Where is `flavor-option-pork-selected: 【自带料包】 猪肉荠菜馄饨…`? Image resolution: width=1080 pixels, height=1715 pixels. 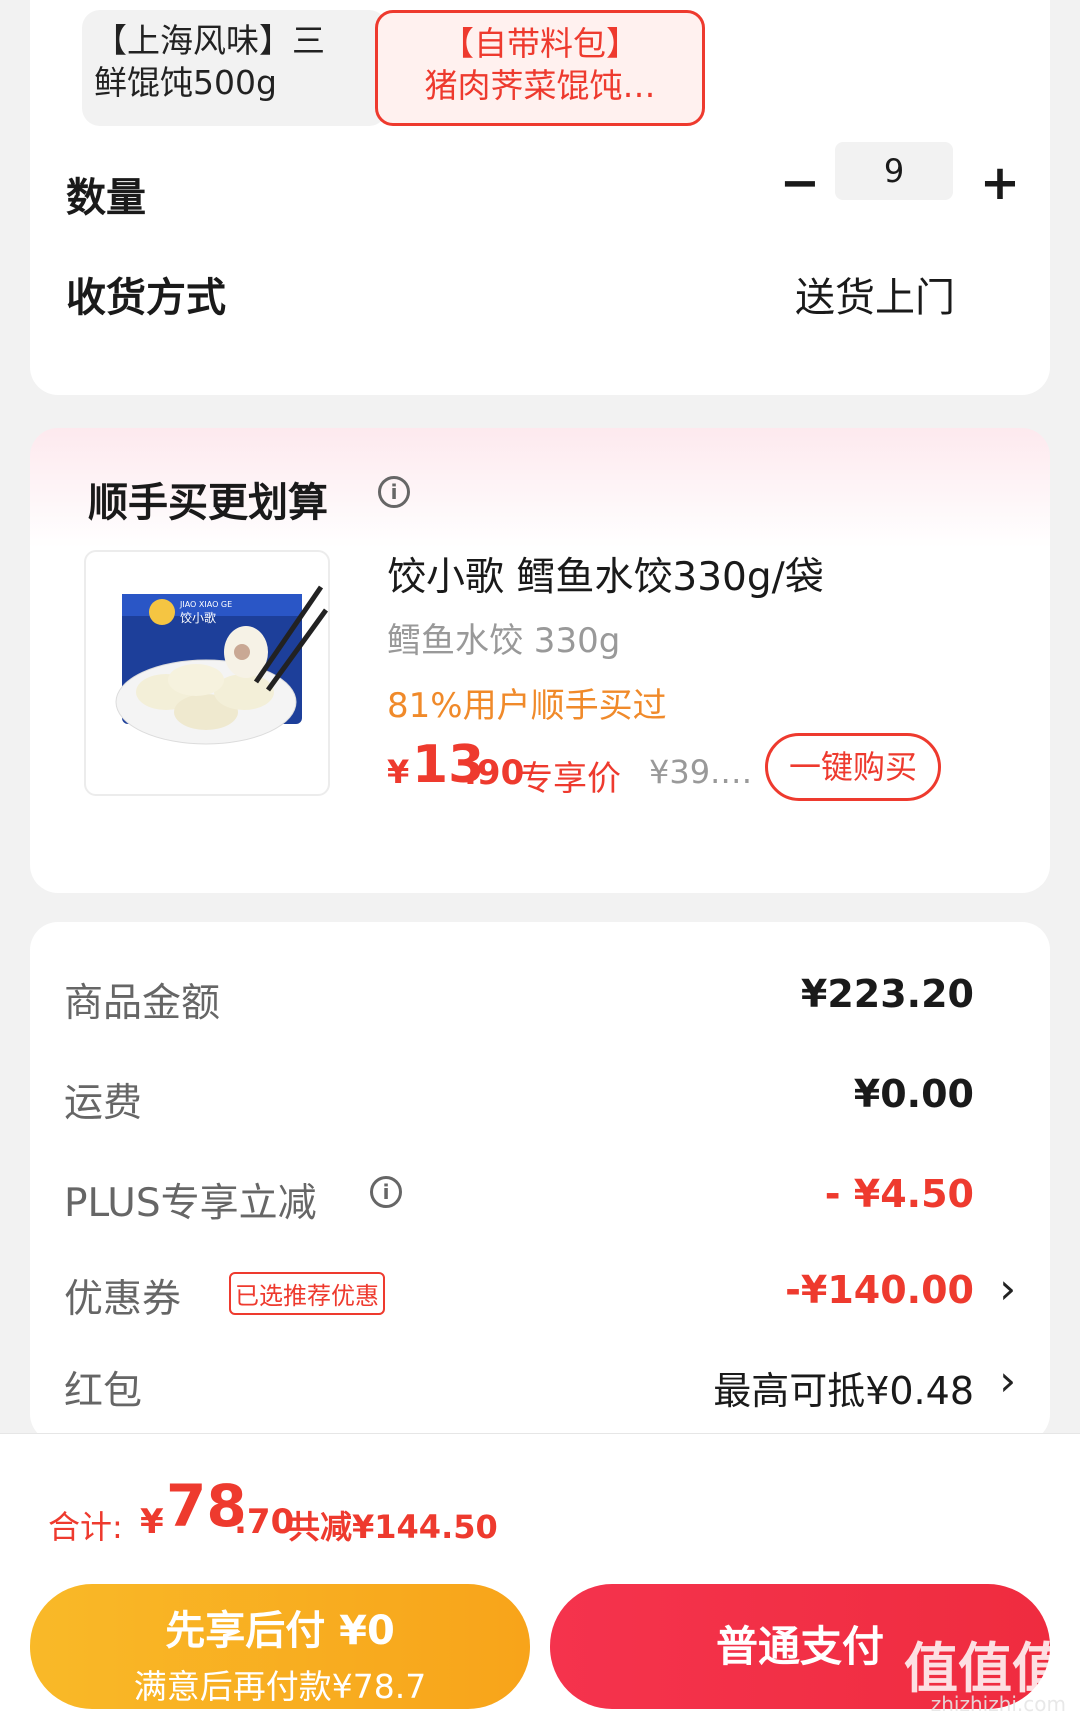 flavor-option-pork-selected: 【自带料包】 猪肉荠菜馄饨… is located at coordinates (540, 68).